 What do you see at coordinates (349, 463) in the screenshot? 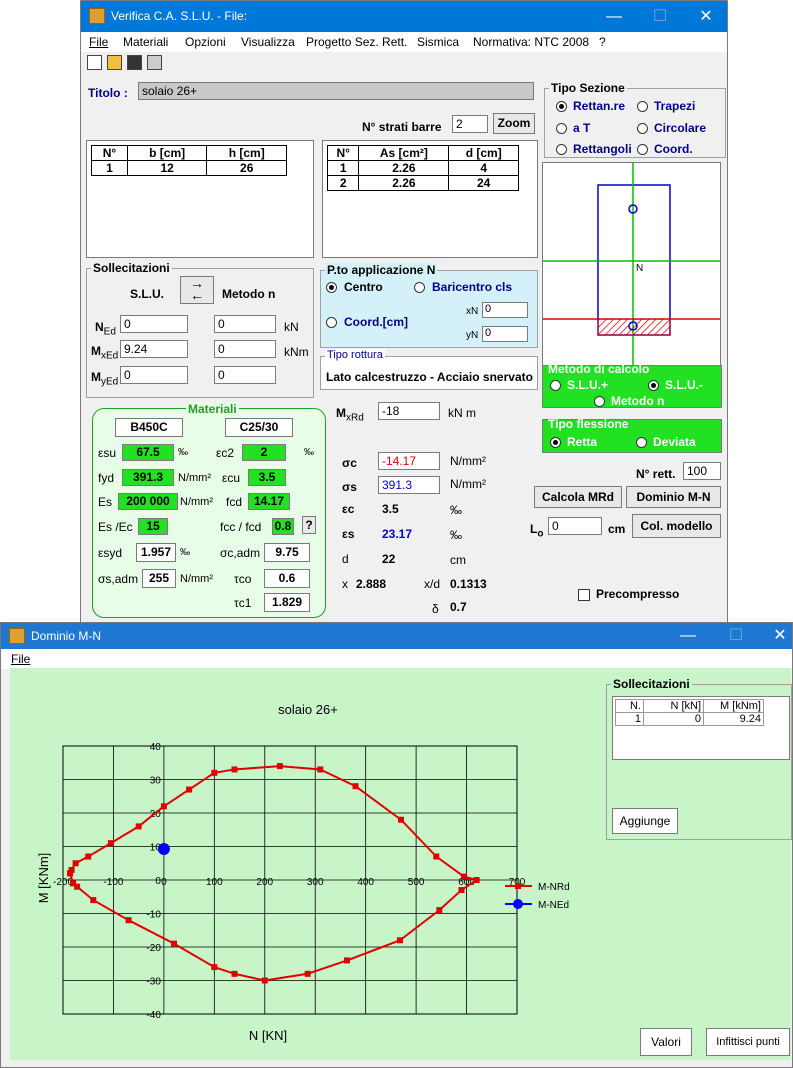
I see `sc-label: σc` at bounding box center [349, 463].